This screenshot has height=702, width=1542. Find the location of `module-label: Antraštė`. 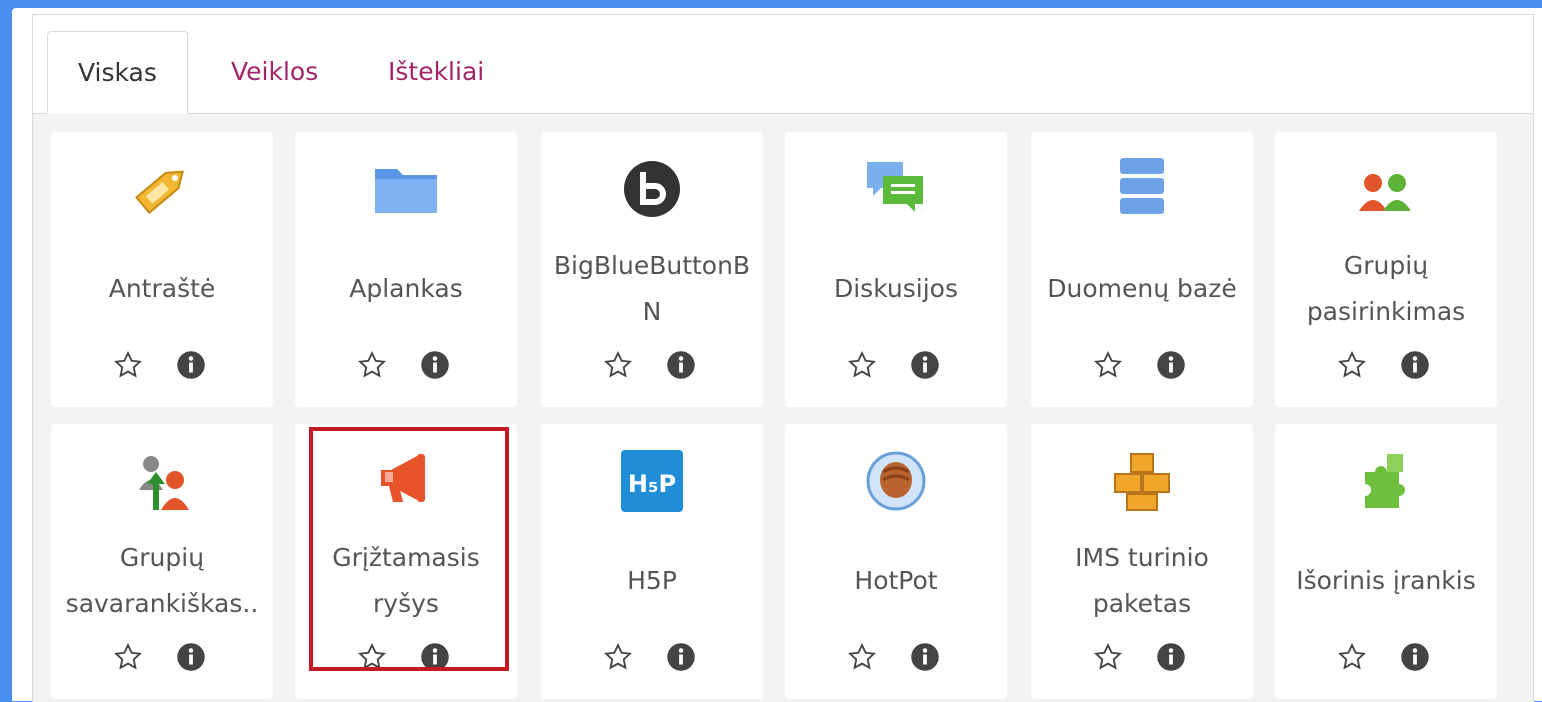

module-label: Antraštė is located at coordinates (162, 289).